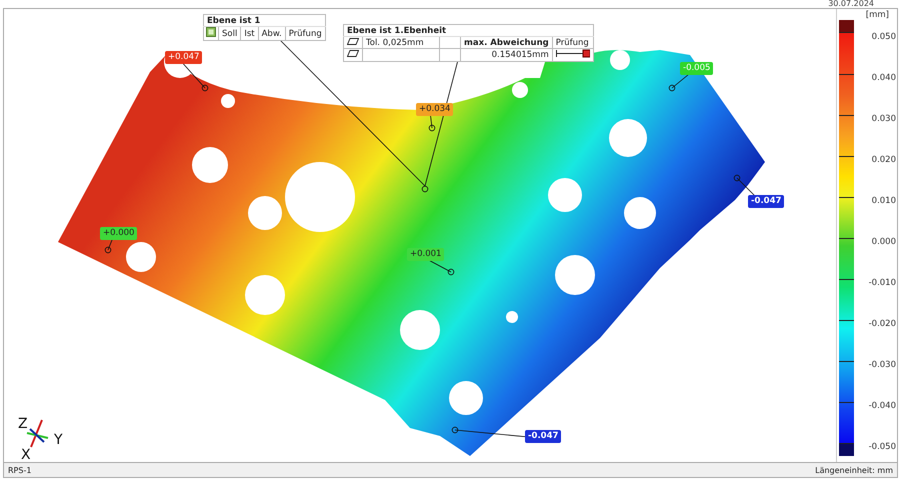 This screenshot has width=899, height=494. I want to click on report-name: RPS-1, so click(20, 470).